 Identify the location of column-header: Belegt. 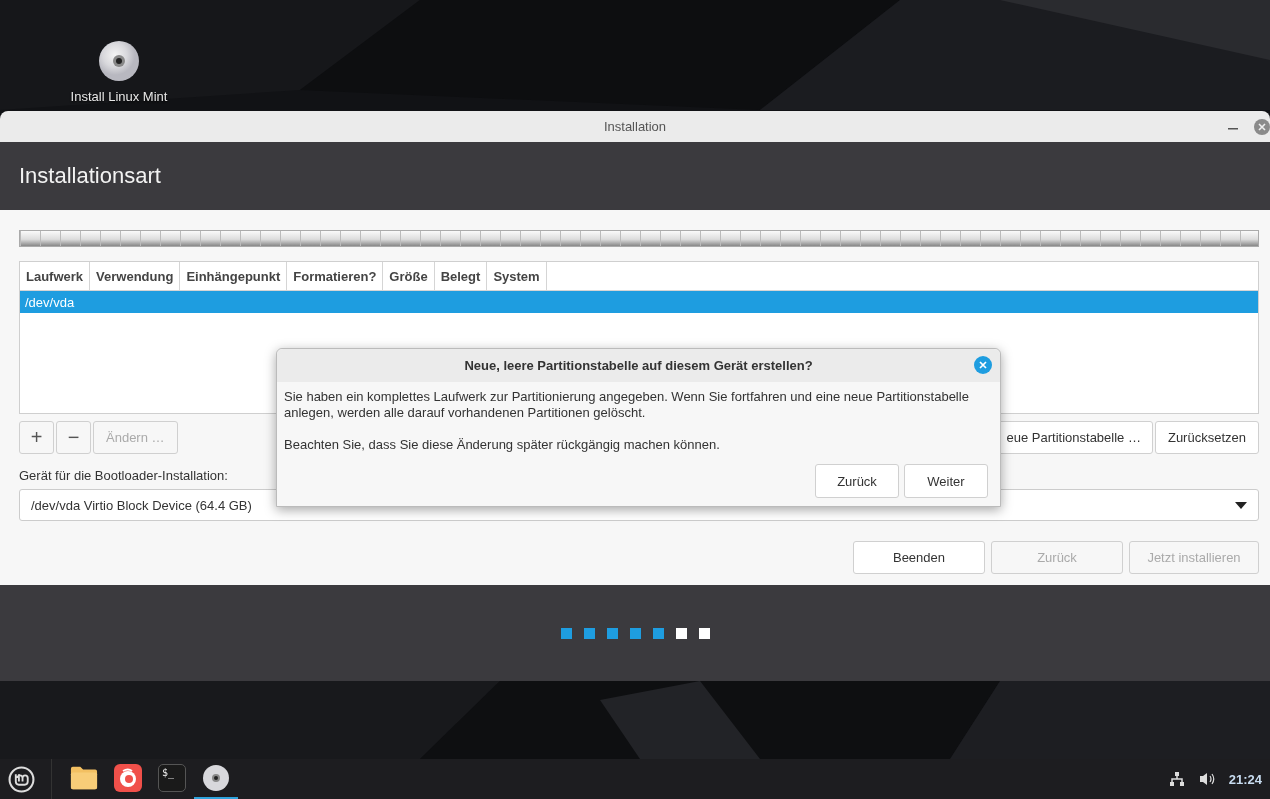
(461, 276).